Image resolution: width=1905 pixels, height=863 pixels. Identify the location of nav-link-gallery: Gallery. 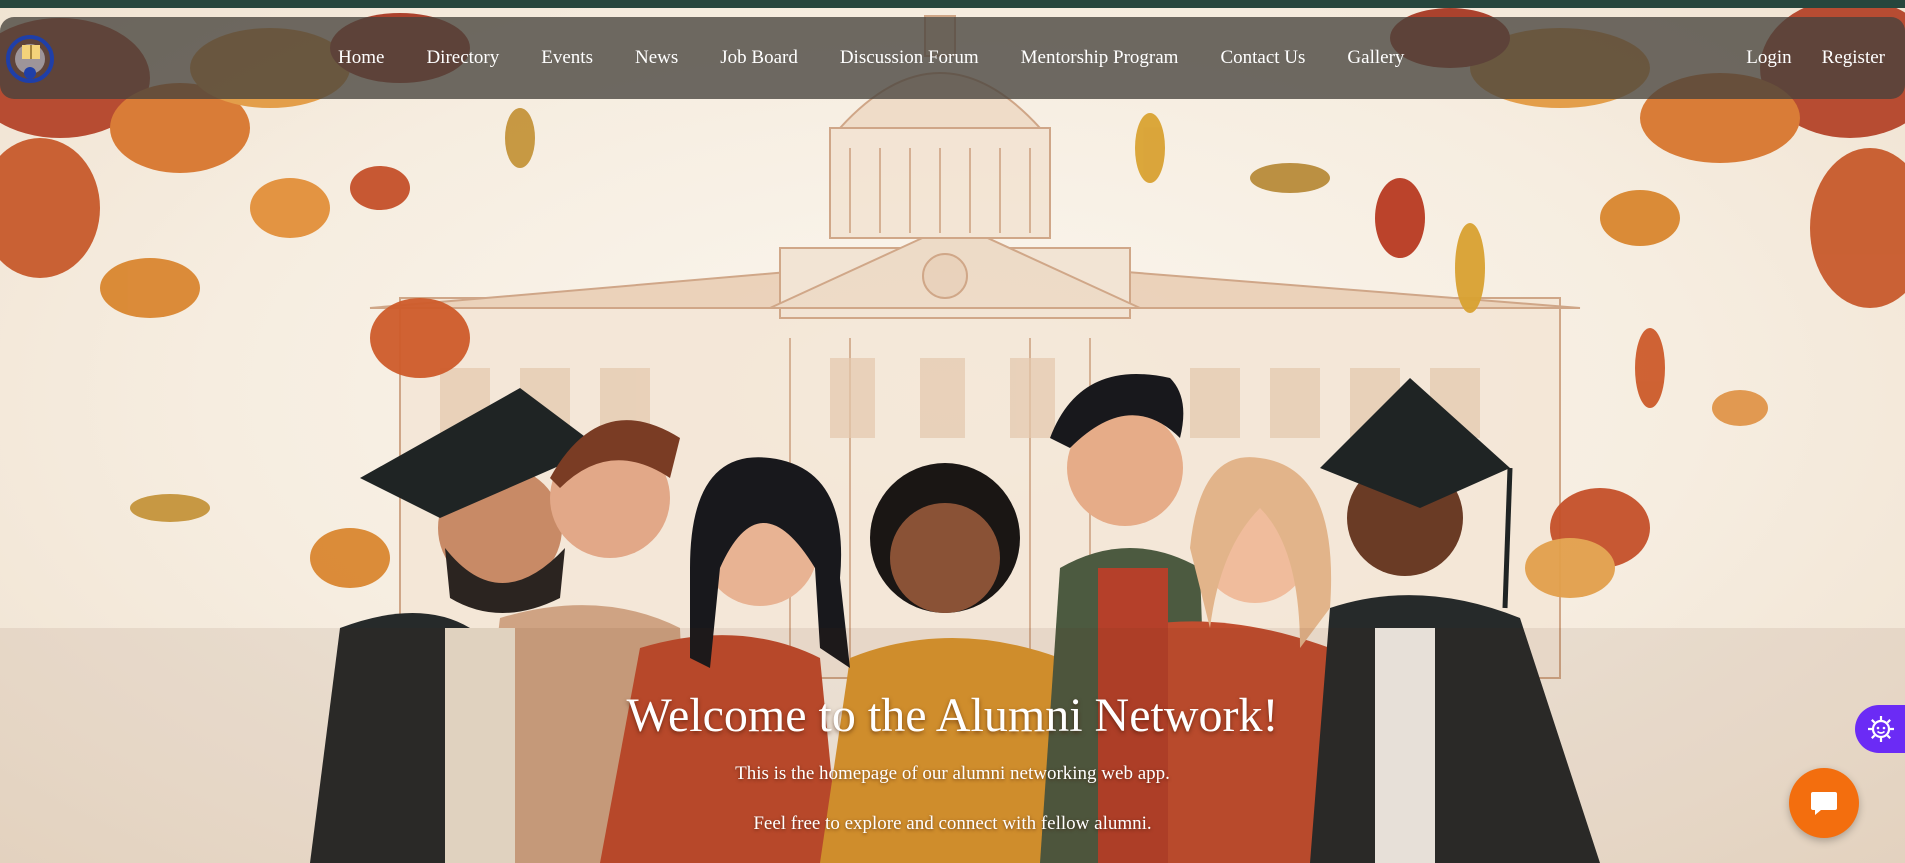
(1375, 58).